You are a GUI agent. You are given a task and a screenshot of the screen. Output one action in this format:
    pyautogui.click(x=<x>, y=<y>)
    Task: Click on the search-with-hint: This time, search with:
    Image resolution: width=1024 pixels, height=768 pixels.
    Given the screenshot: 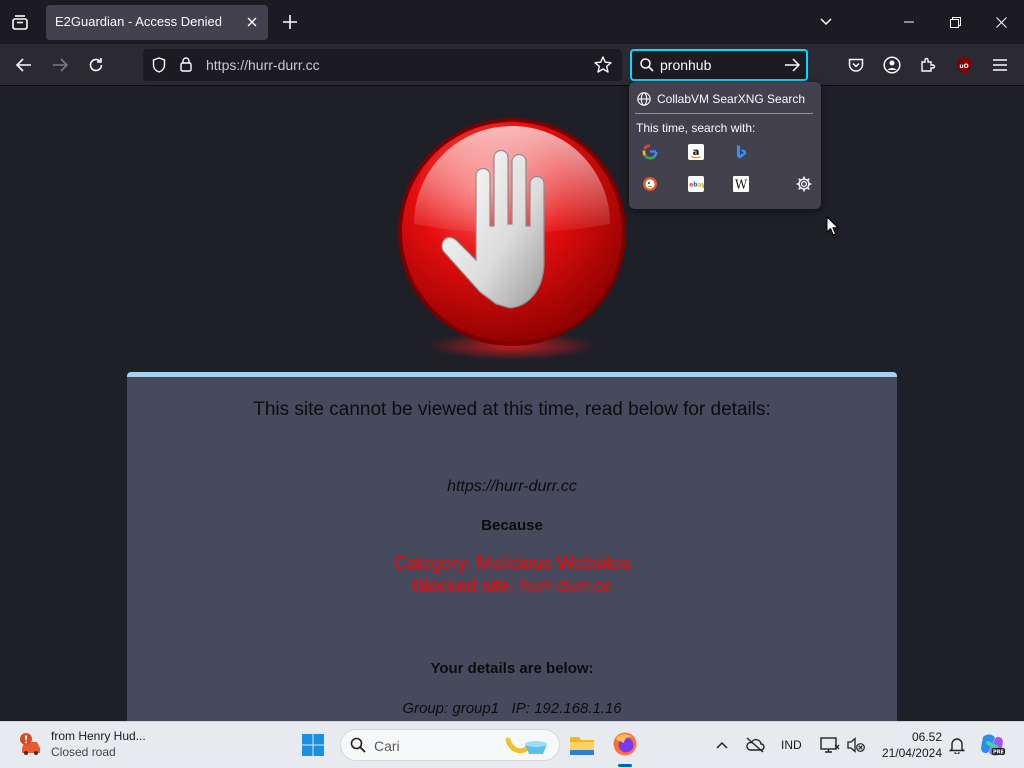 What is the action you would take?
    pyautogui.click(x=696, y=128)
    